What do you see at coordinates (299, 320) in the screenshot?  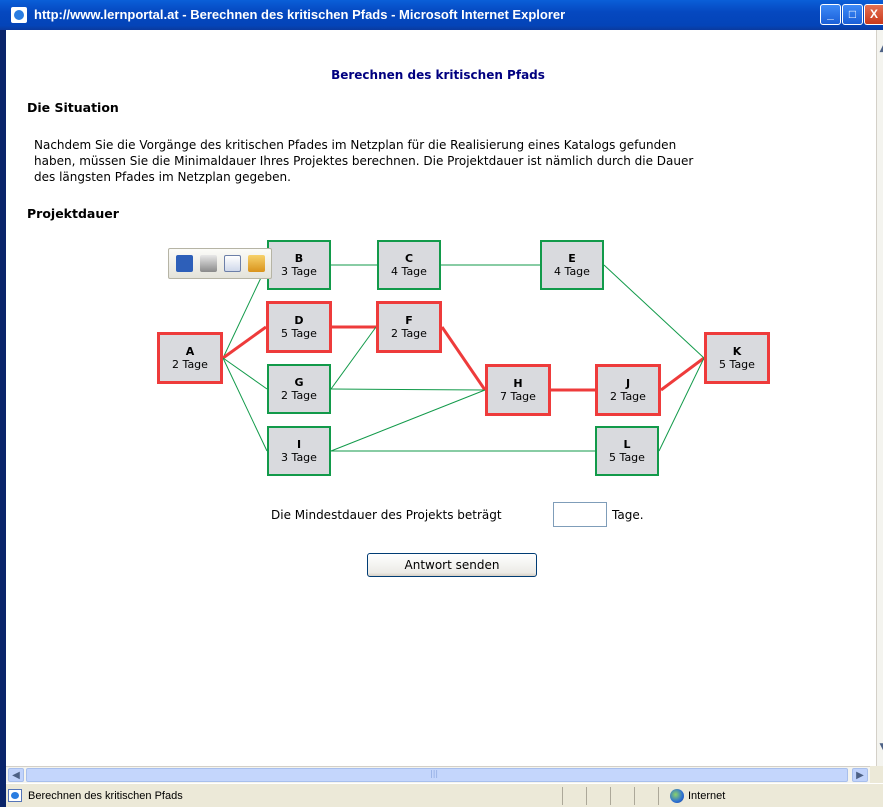 I see `node-label: D` at bounding box center [299, 320].